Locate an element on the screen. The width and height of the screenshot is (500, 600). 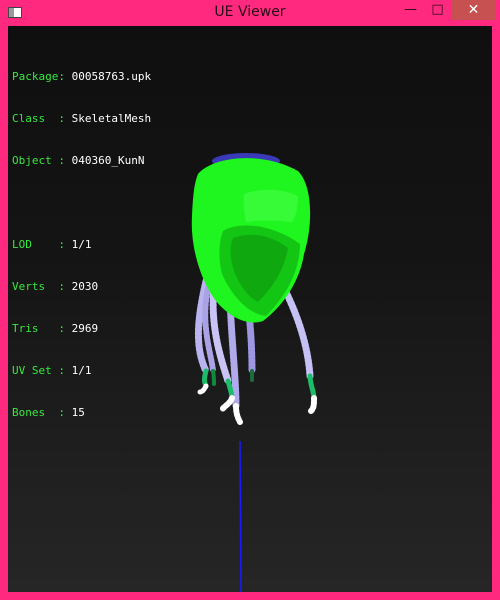
package-value: 00058763.upk is located at coordinates (111, 76).